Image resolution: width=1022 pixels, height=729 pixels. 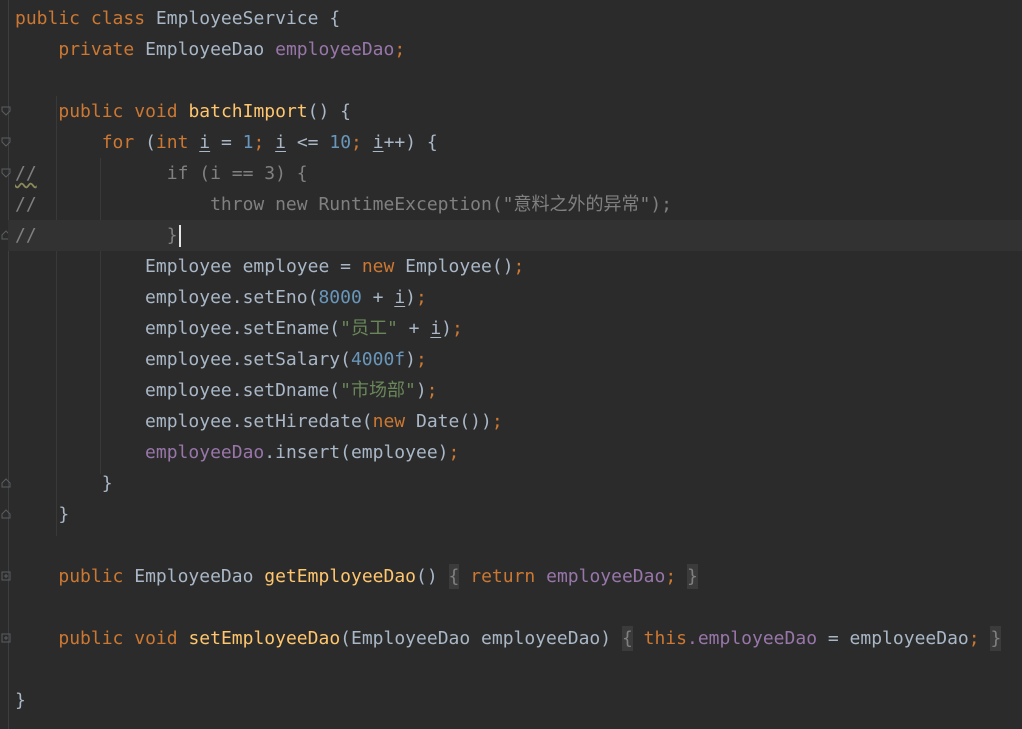 What do you see at coordinates (243, 390) in the screenshot?
I see `method-call: employee.setDname(` at bounding box center [243, 390].